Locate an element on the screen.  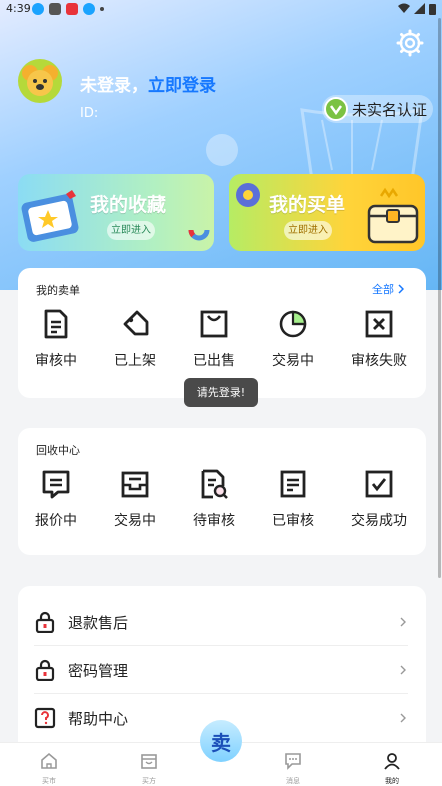
login-link: 立即登录 is located at coordinates (182, 86).